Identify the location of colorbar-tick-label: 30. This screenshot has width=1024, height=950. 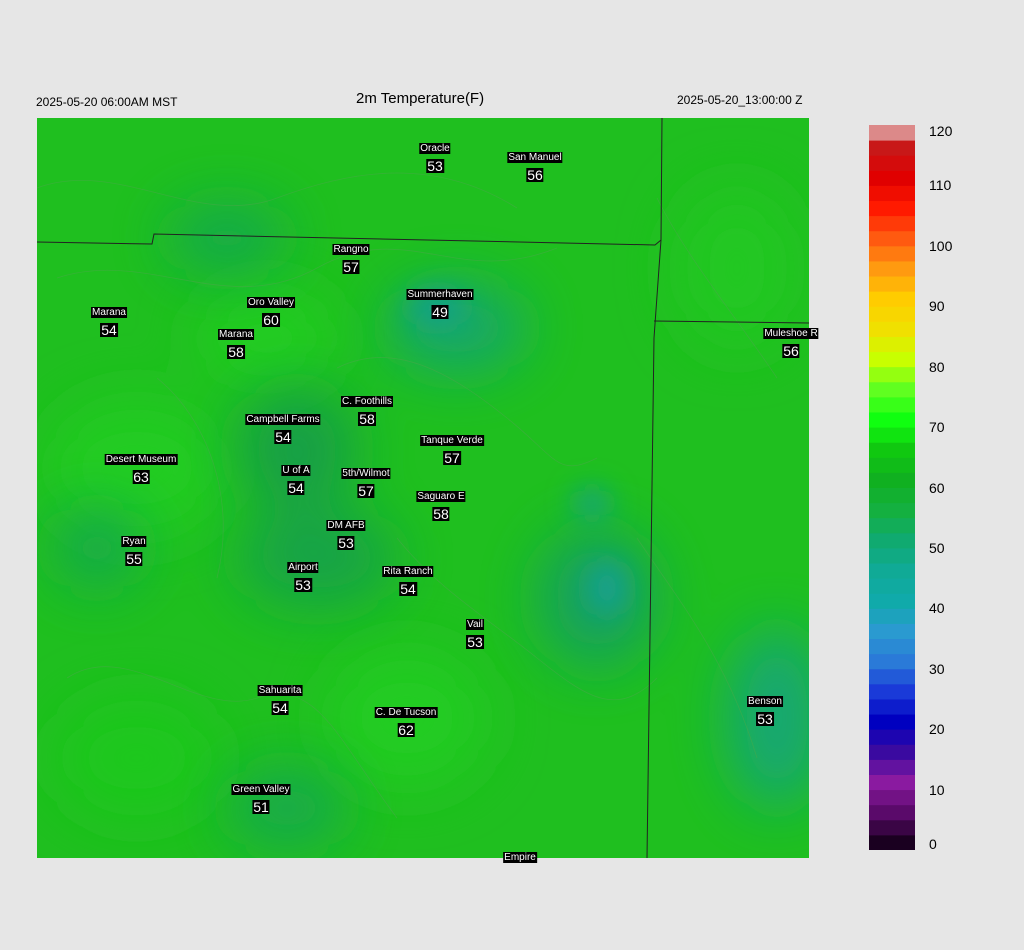
(937, 668).